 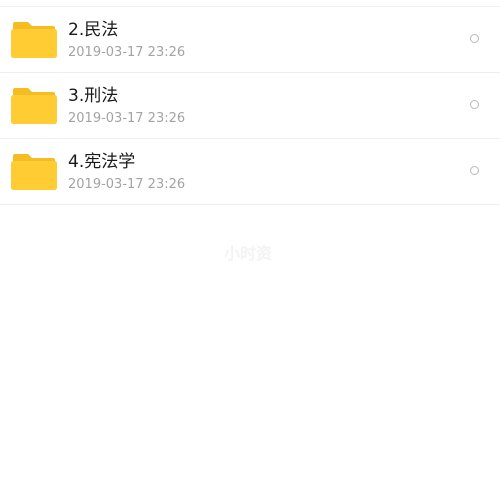 I want to click on file-name: 2.民法, so click(x=93, y=30).